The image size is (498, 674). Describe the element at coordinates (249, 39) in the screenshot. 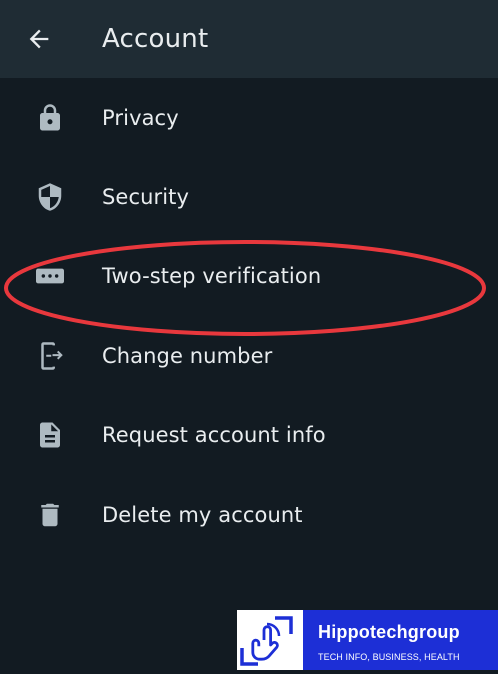

I see `app-bar: Account` at that location.